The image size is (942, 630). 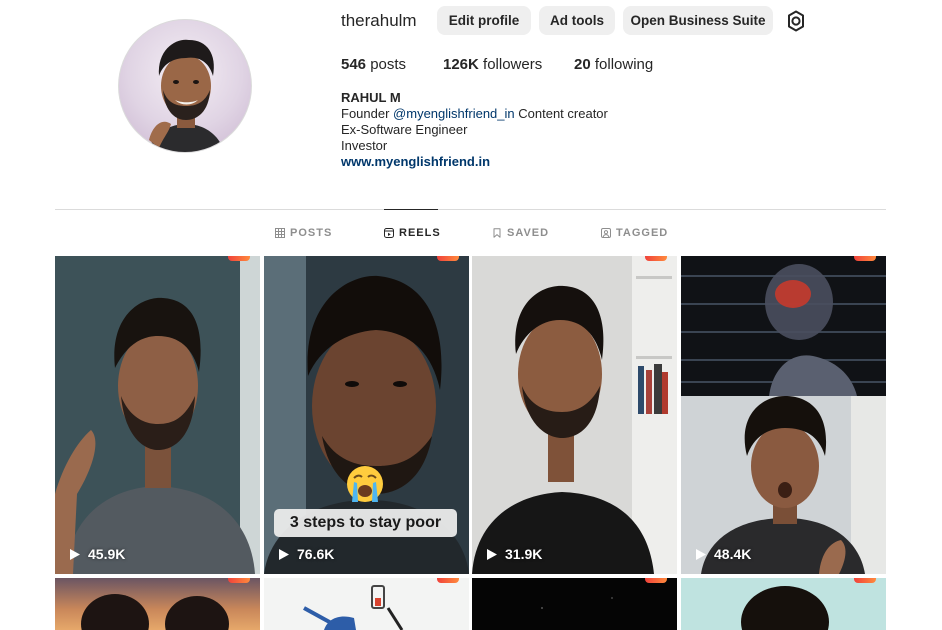 What do you see at coordinates (411, 209) in the screenshot?
I see `active-tab-indicator` at bounding box center [411, 209].